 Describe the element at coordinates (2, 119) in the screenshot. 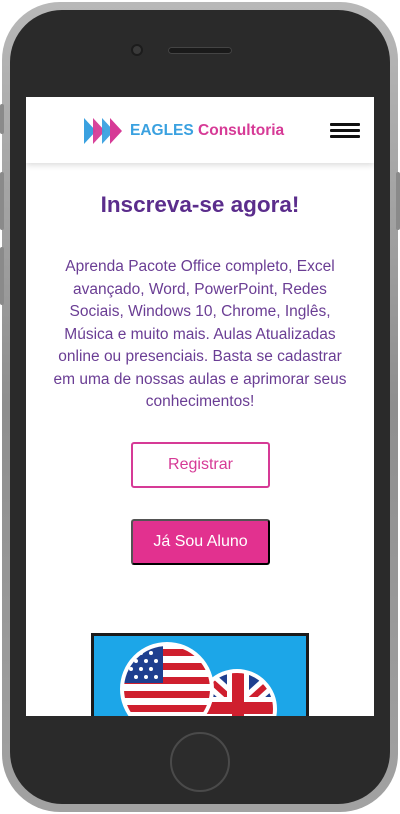

I see `side-button-mute` at that location.